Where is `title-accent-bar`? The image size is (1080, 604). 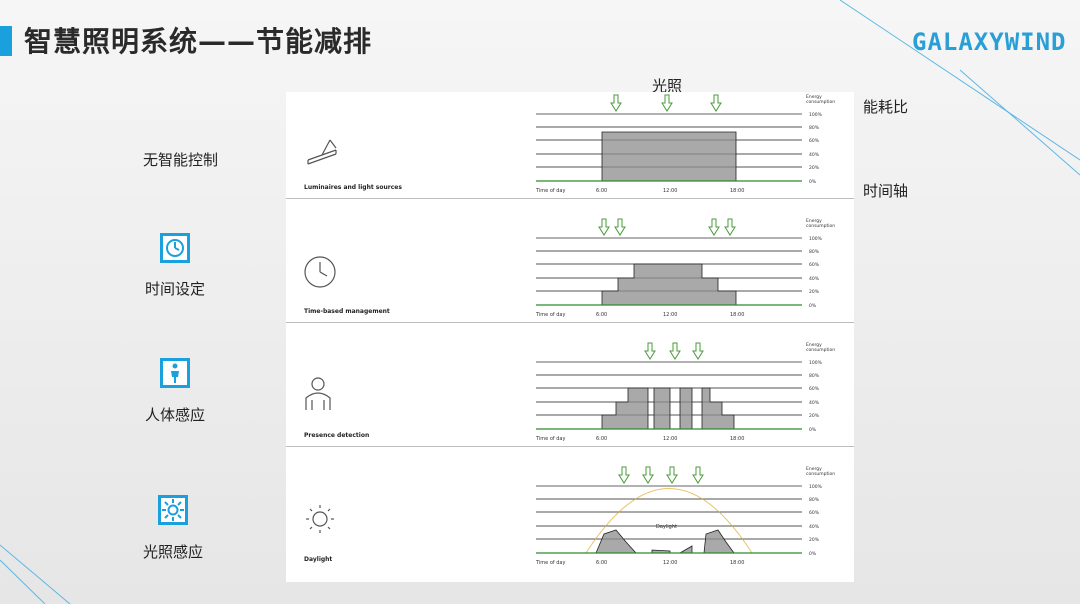 title-accent-bar is located at coordinates (6, 41).